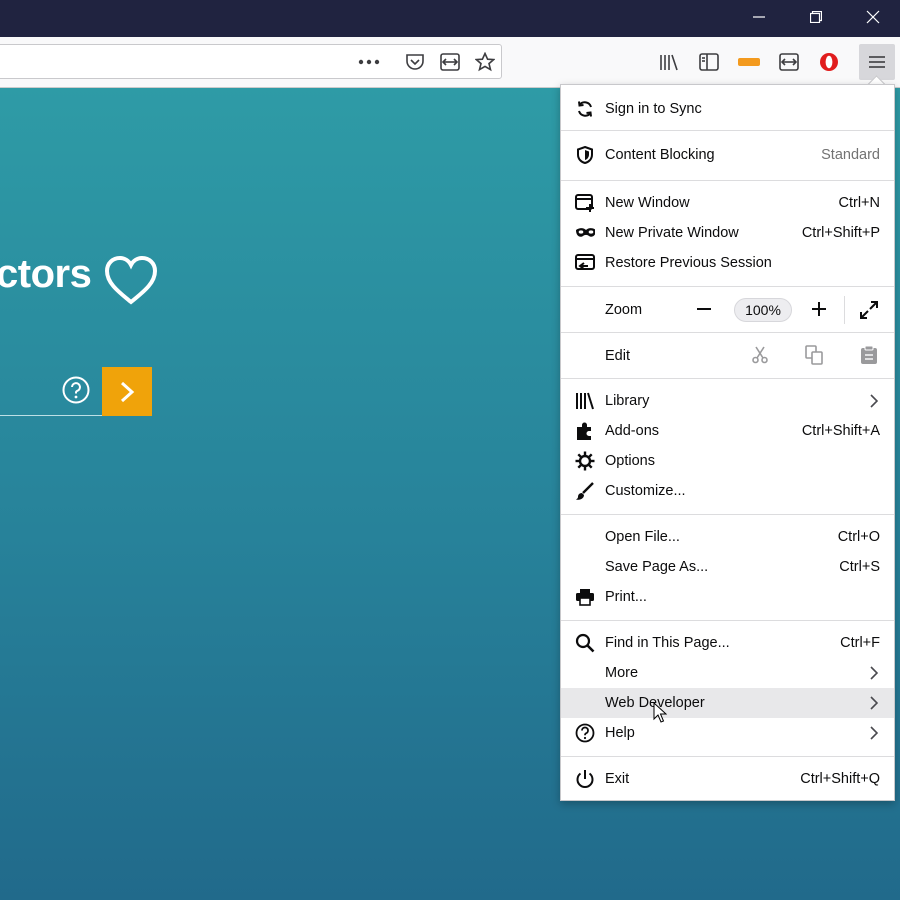 This screenshot has height=900, width=900. Describe the element at coordinates (688, 263) in the screenshot. I see `menu-label: Restore Previous Session` at that location.